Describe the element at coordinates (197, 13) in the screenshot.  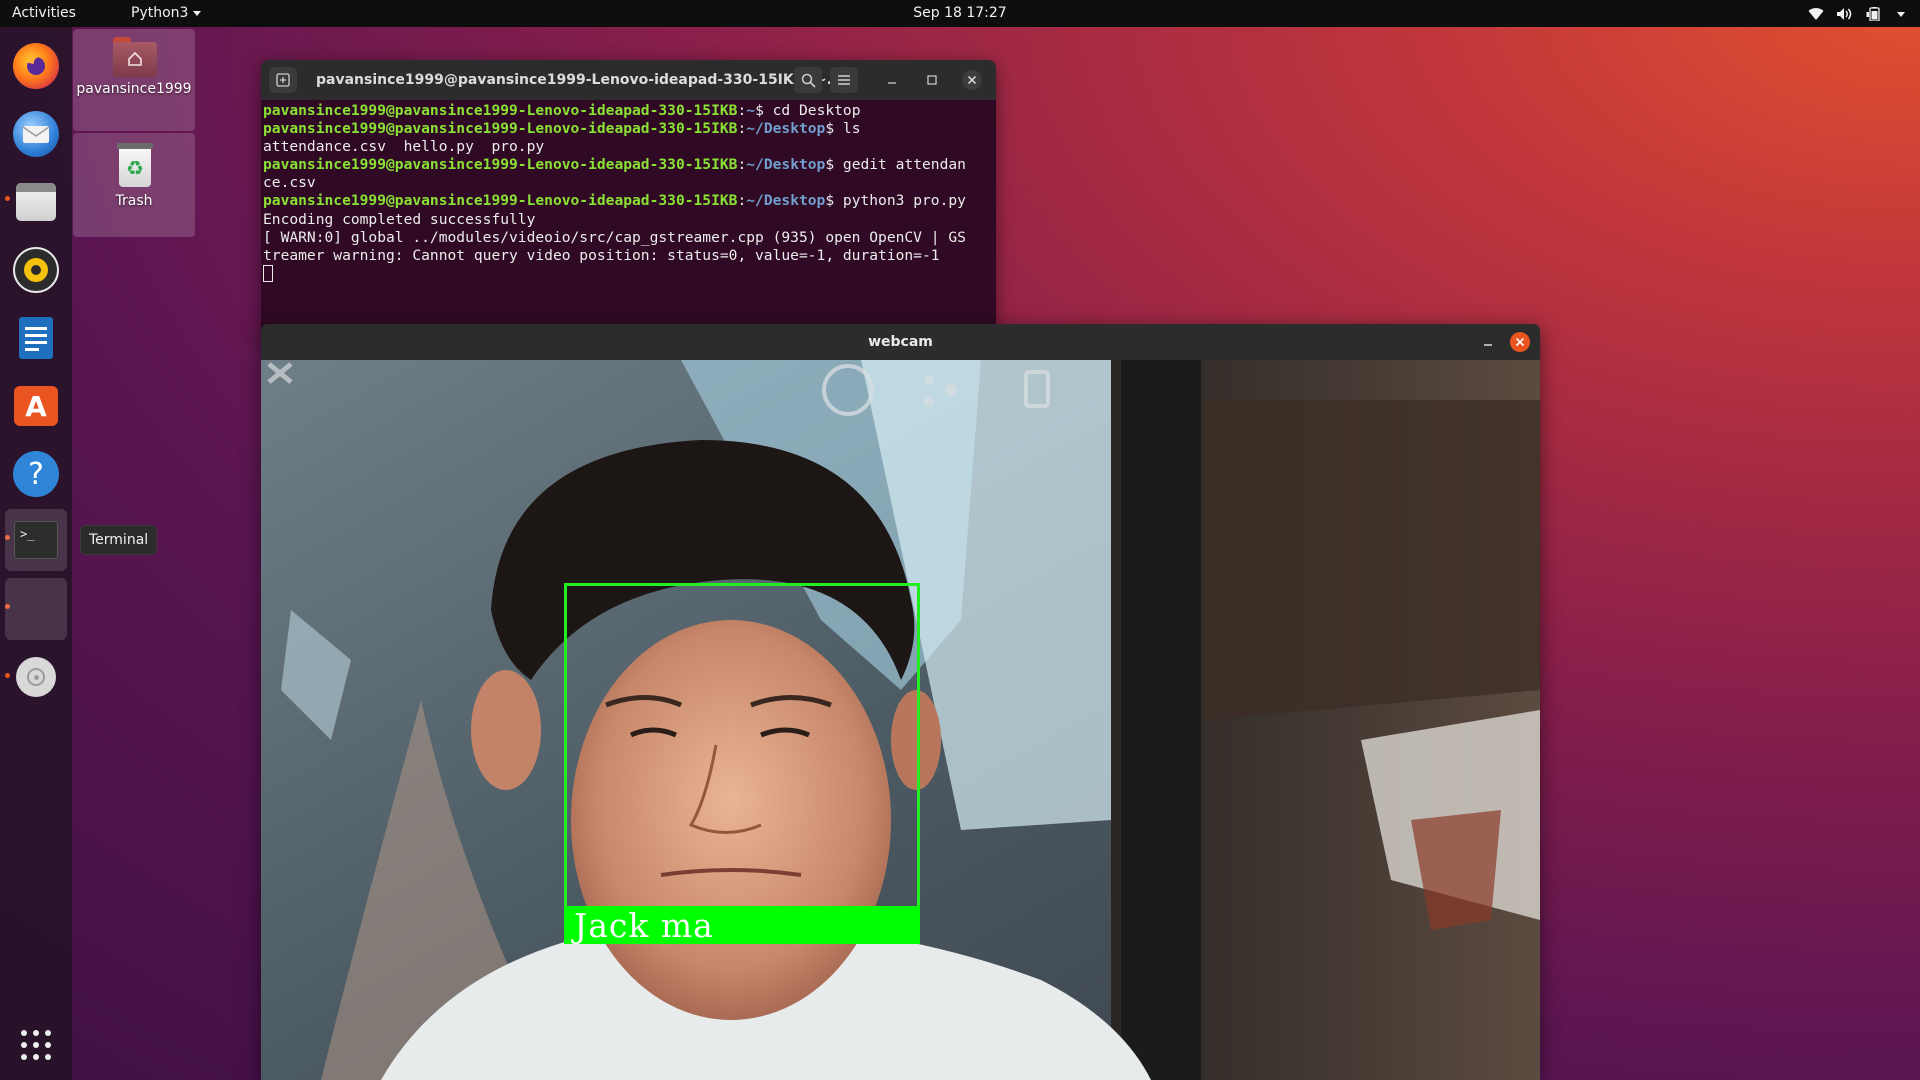
I see `chevron-down-icon` at that location.